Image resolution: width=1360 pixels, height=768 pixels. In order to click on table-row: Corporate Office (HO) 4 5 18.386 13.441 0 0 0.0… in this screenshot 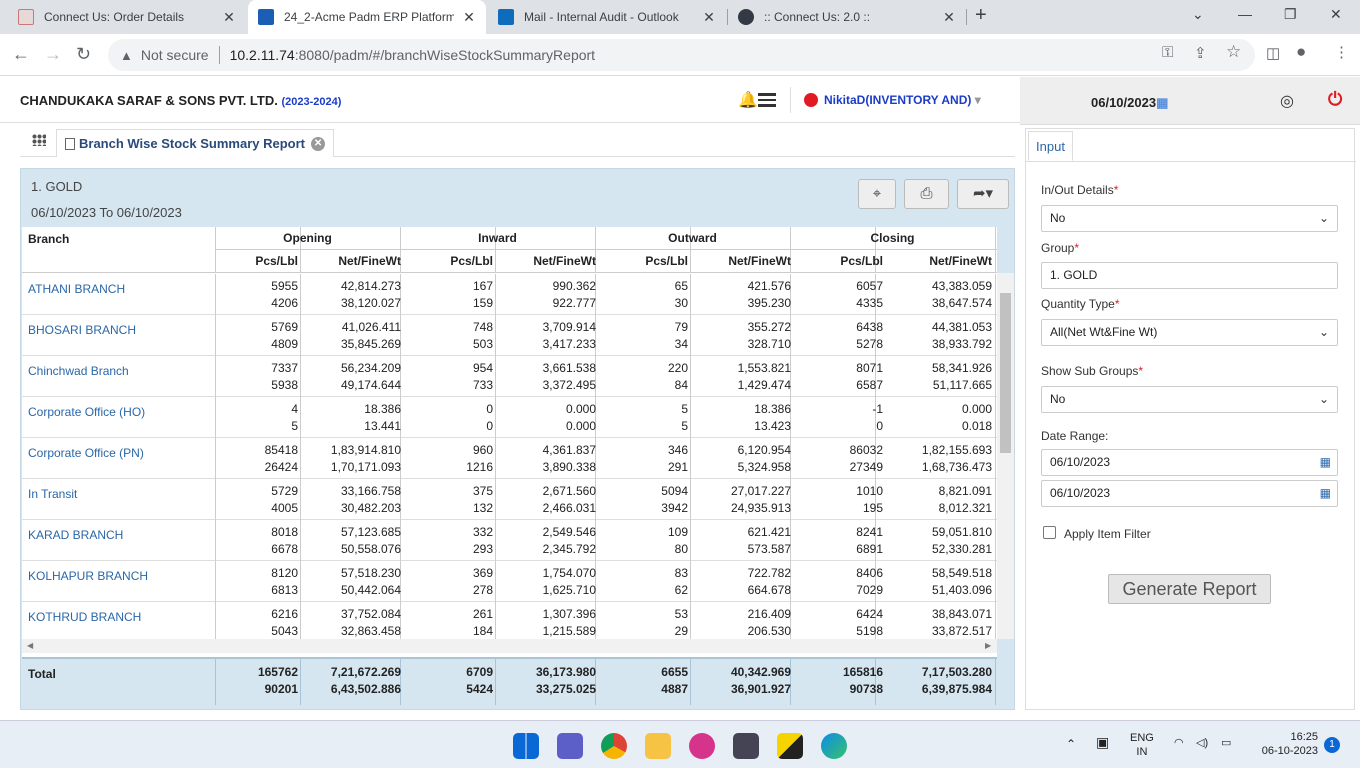, I will do `click(509, 417)`.